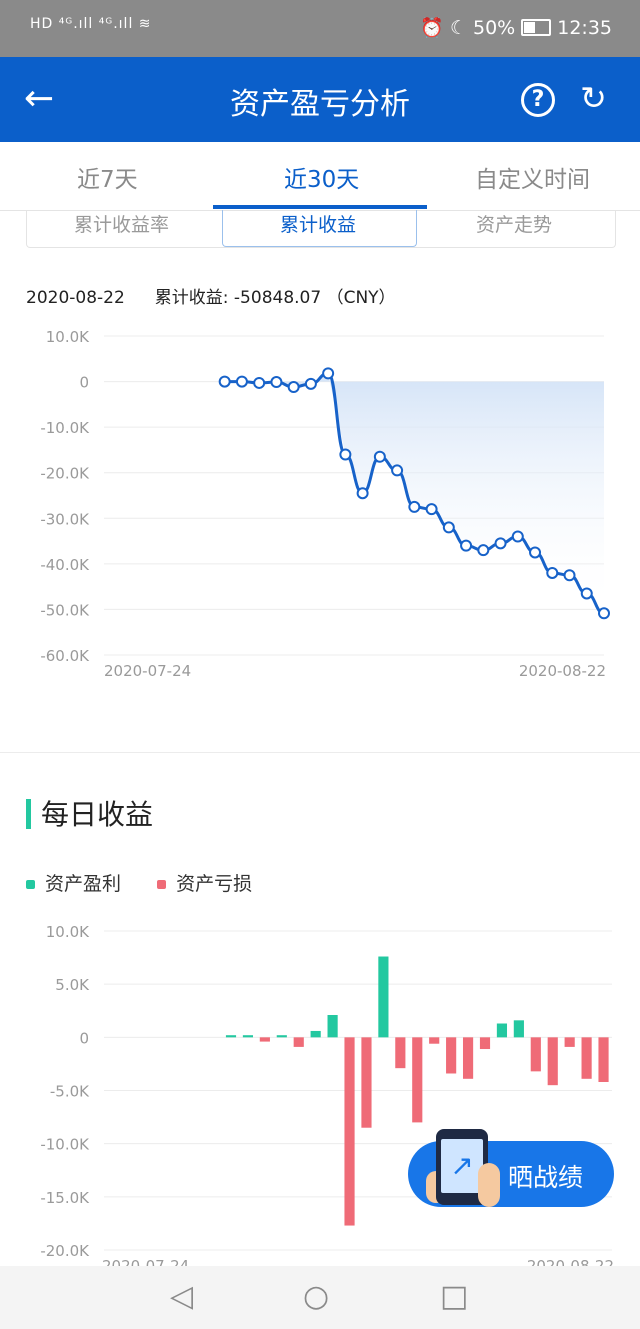 The image size is (640, 1329). Describe the element at coordinates (97, 814) in the screenshot. I see `daily-title-text: 每日收益` at that location.